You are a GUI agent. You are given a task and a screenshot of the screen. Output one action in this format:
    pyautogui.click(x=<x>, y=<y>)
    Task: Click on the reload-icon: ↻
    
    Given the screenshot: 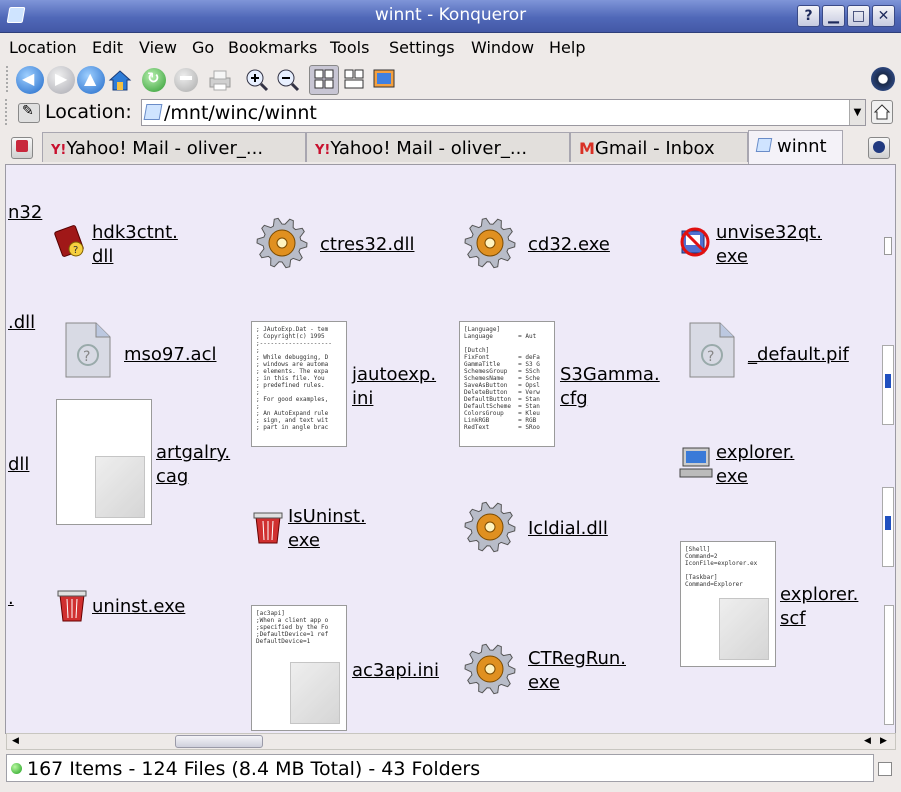 What is the action you would take?
    pyautogui.click(x=154, y=80)
    